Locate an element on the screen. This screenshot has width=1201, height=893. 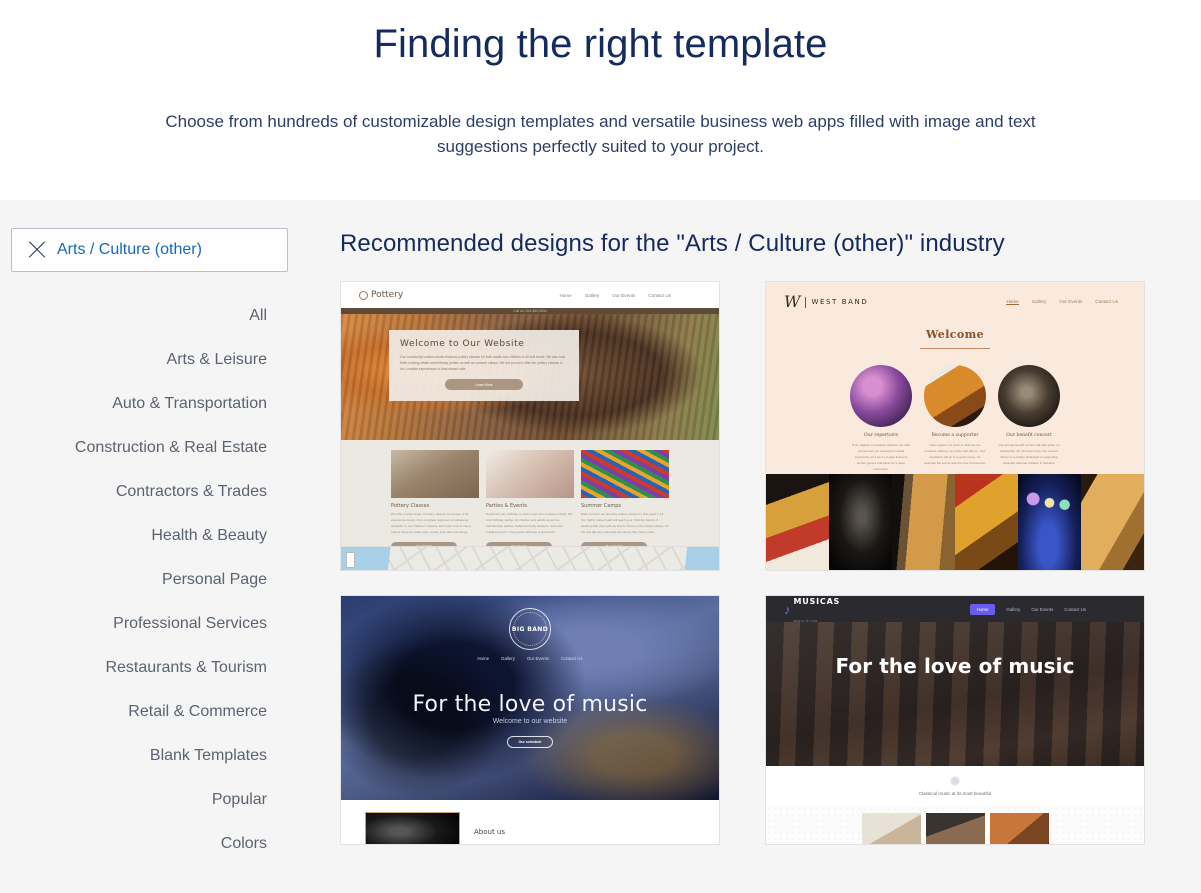
bigband-nav-links: Home Gallery Our Events Contact Us is located at coordinates (530, 658).